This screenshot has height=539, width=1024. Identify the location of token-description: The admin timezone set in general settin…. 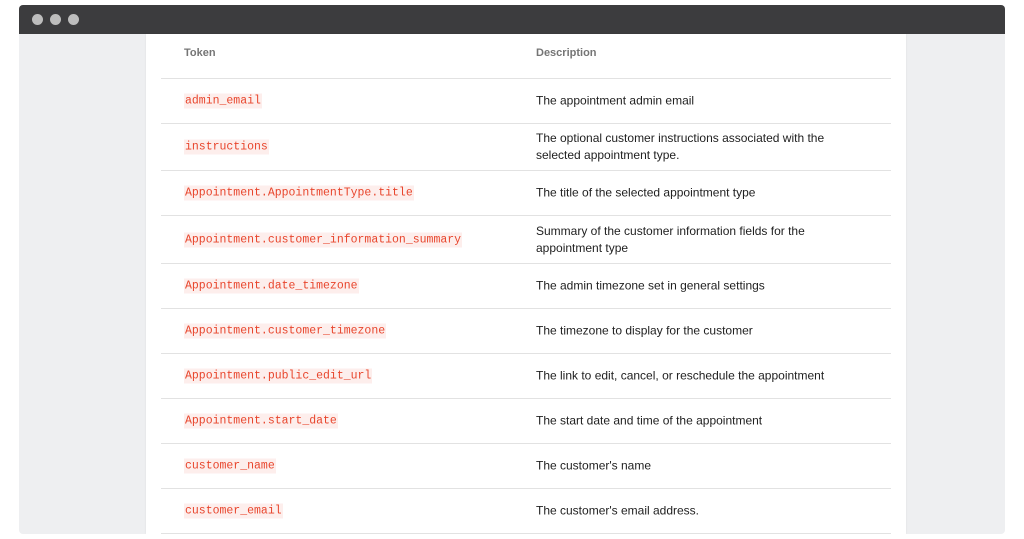
(650, 285).